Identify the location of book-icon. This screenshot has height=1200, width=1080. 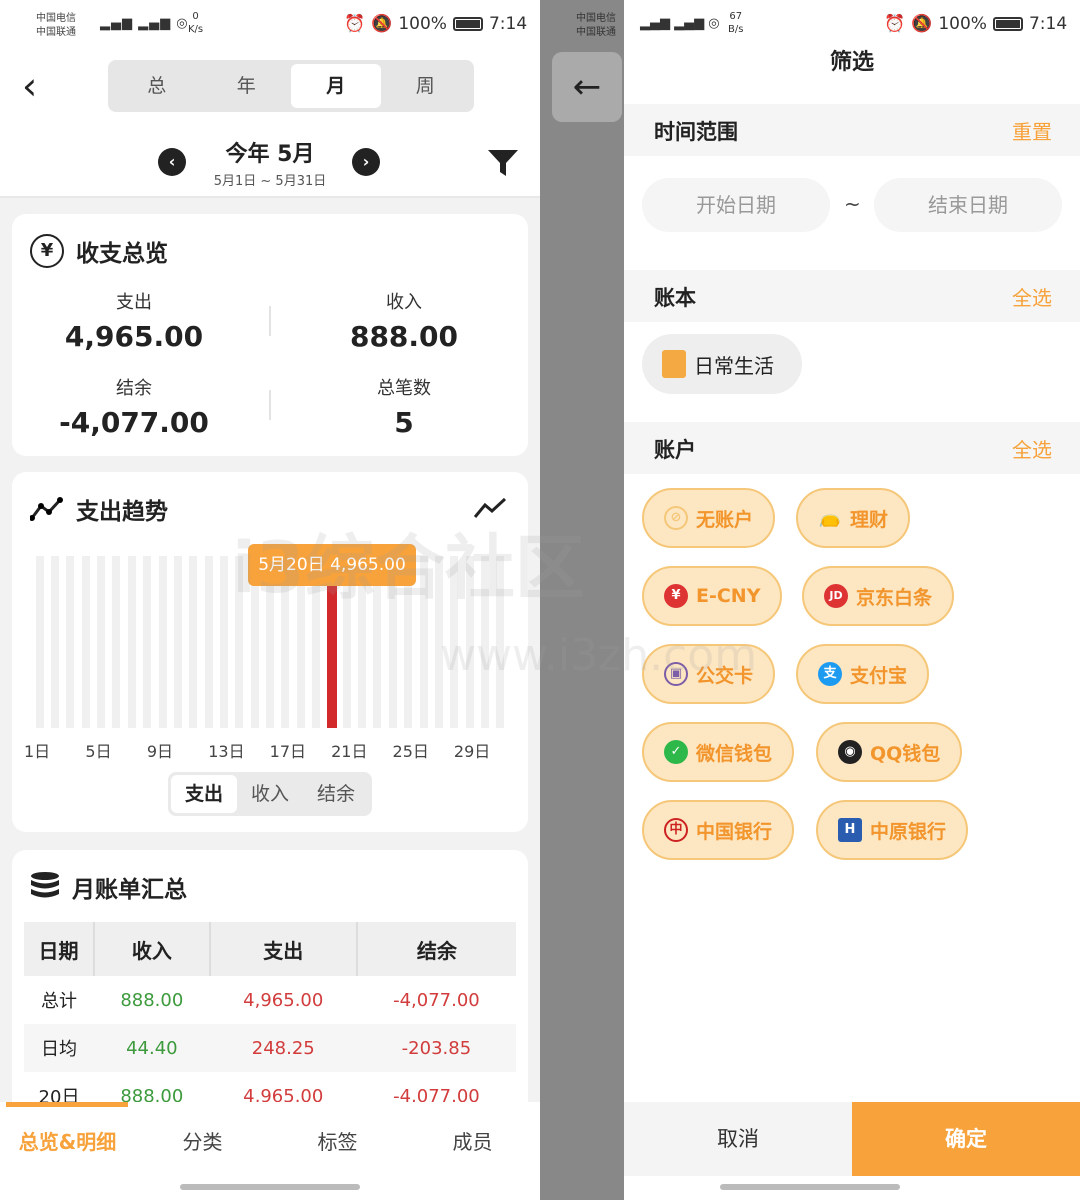
(674, 364).